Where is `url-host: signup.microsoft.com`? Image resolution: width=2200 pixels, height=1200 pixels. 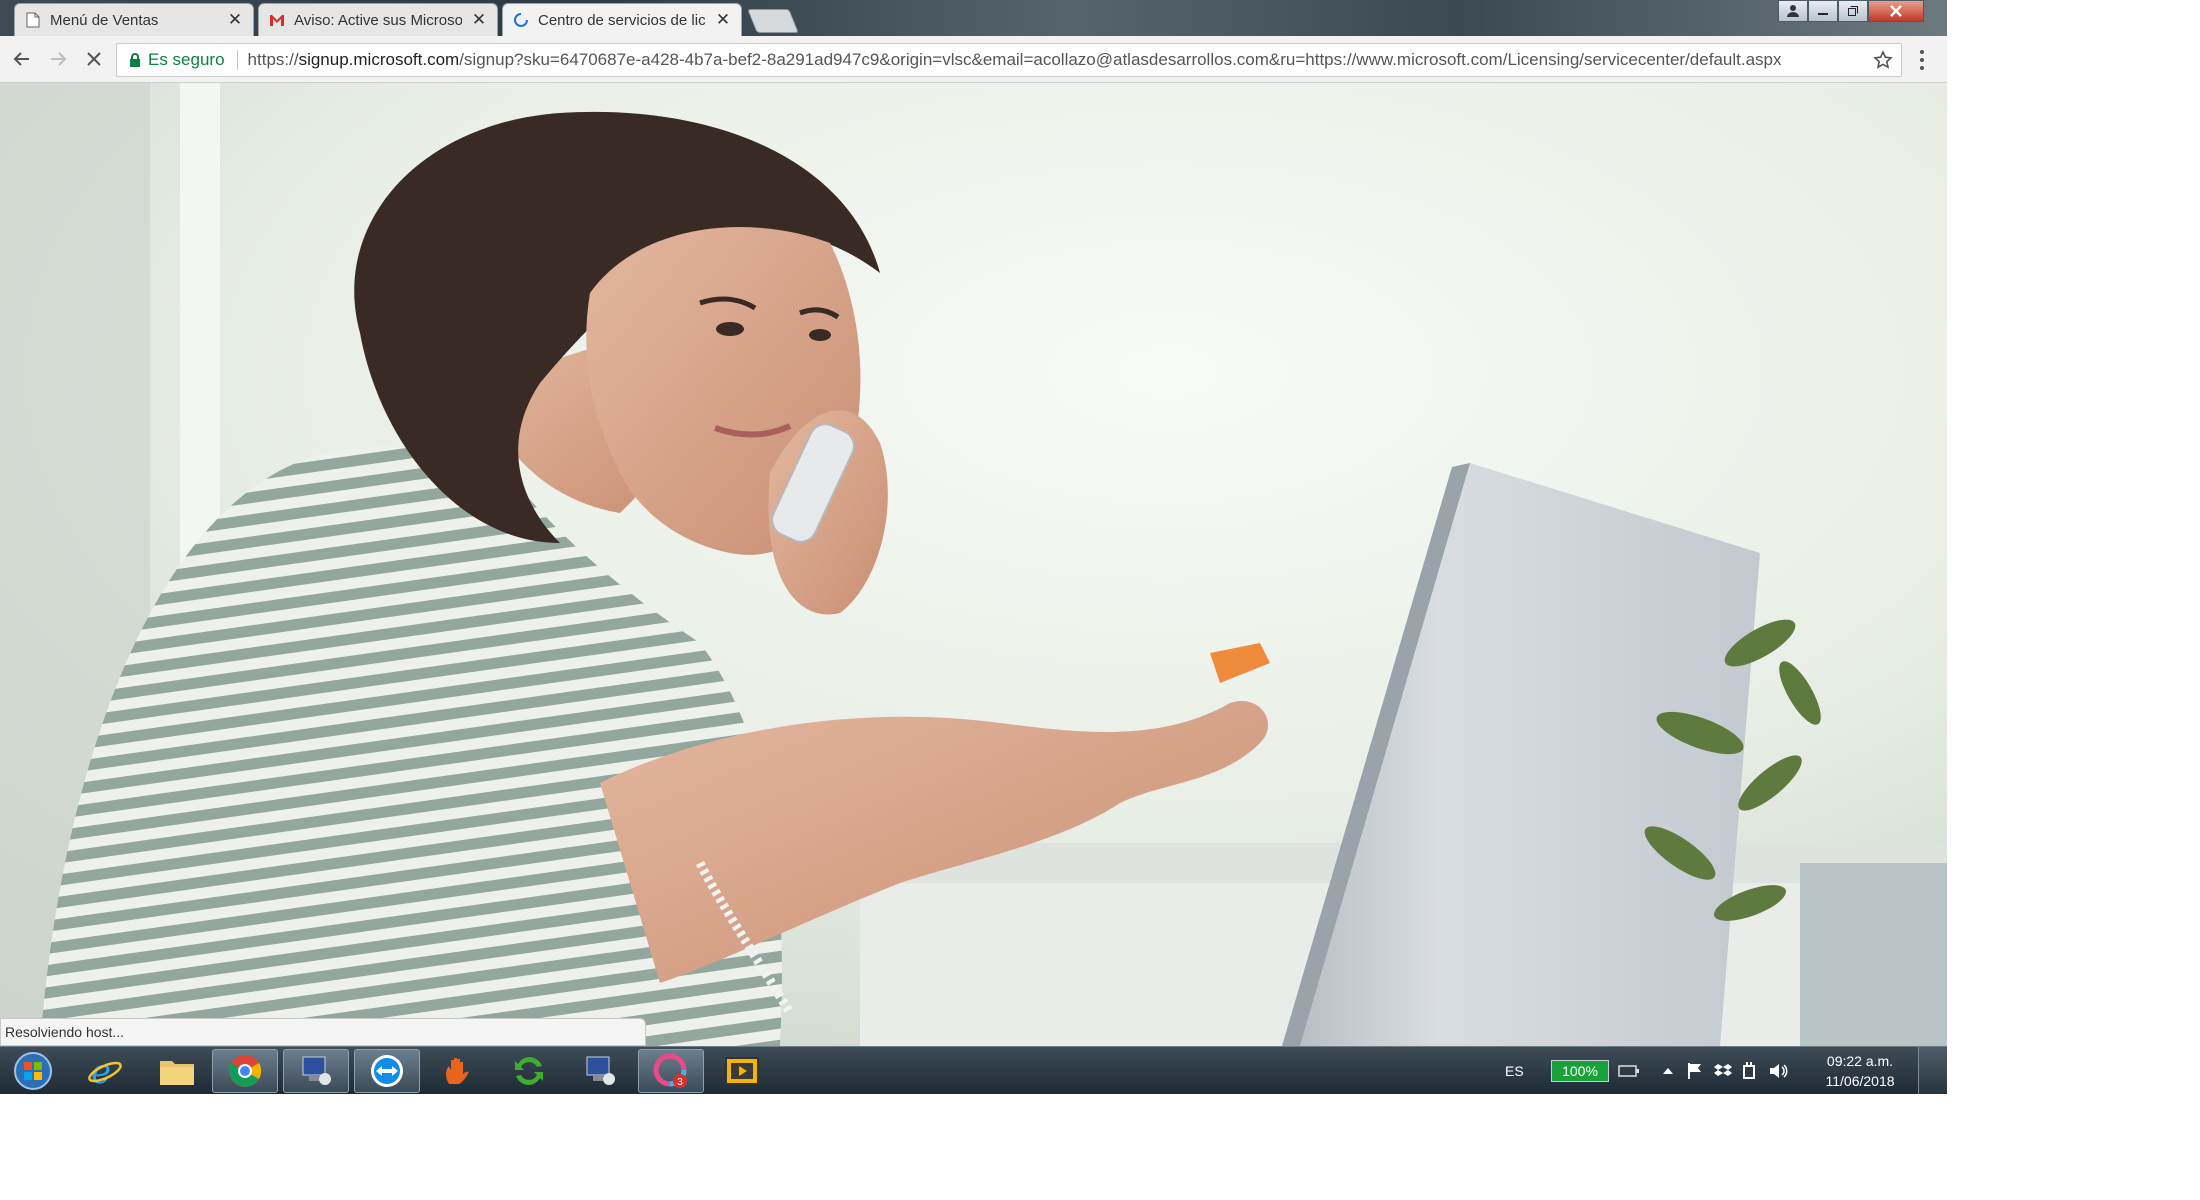
url-host: signup.microsoft.com is located at coordinates (379, 59).